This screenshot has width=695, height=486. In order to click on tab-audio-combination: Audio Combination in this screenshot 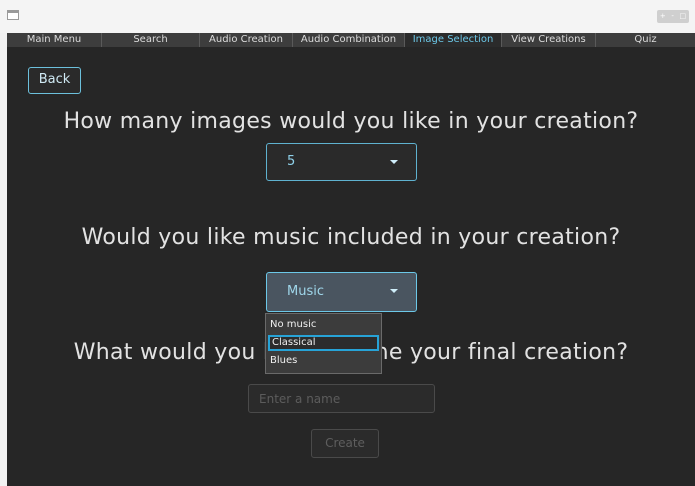, I will do `click(349, 40)`.